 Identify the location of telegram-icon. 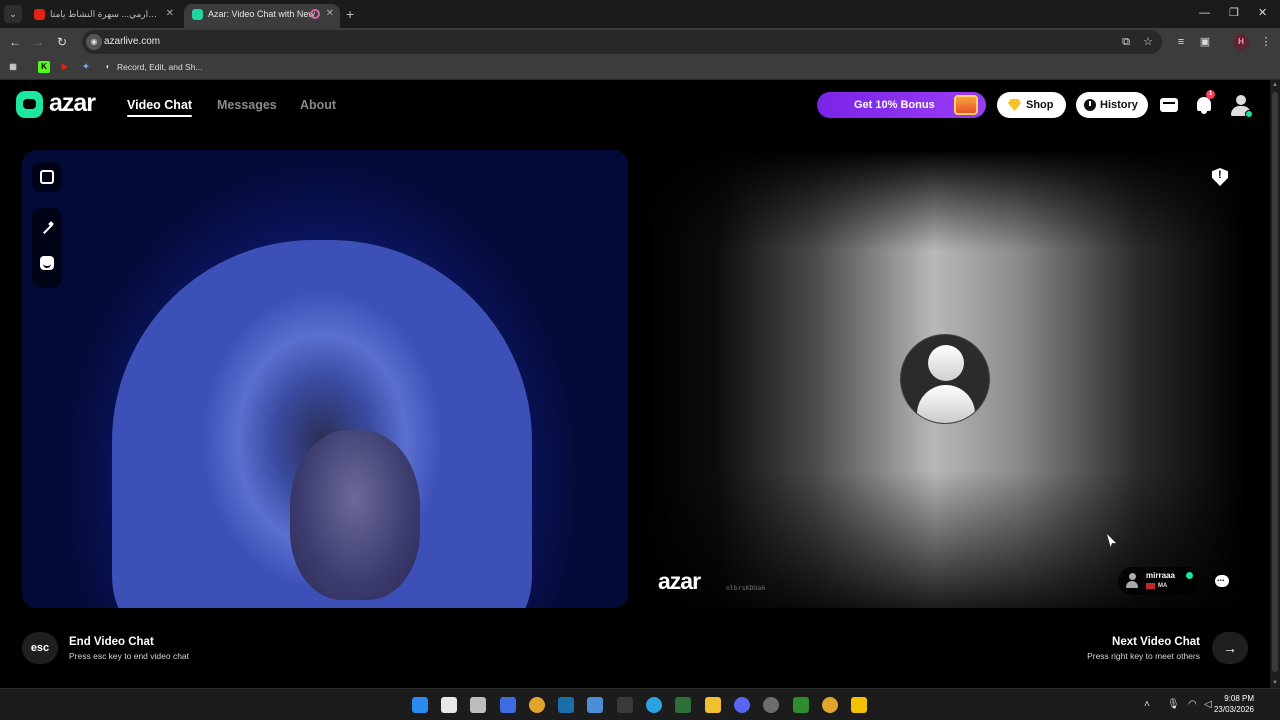
(654, 705).